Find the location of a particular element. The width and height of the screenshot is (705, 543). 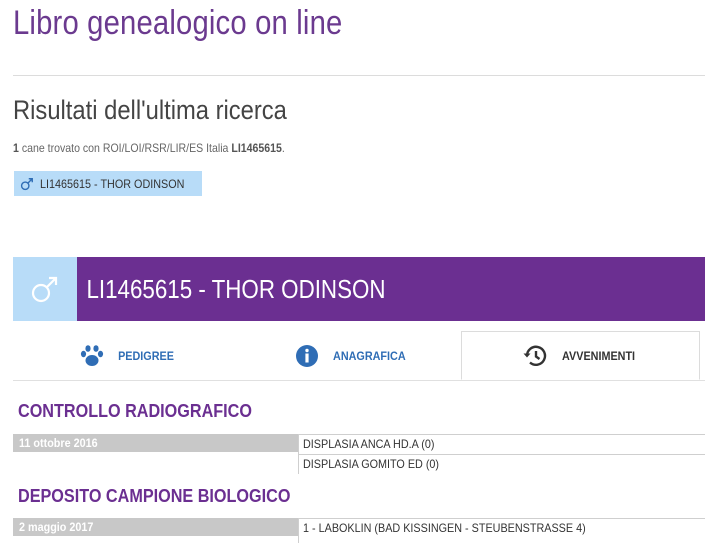

site-title: Libro genealogico on line is located at coordinates (178, 23).